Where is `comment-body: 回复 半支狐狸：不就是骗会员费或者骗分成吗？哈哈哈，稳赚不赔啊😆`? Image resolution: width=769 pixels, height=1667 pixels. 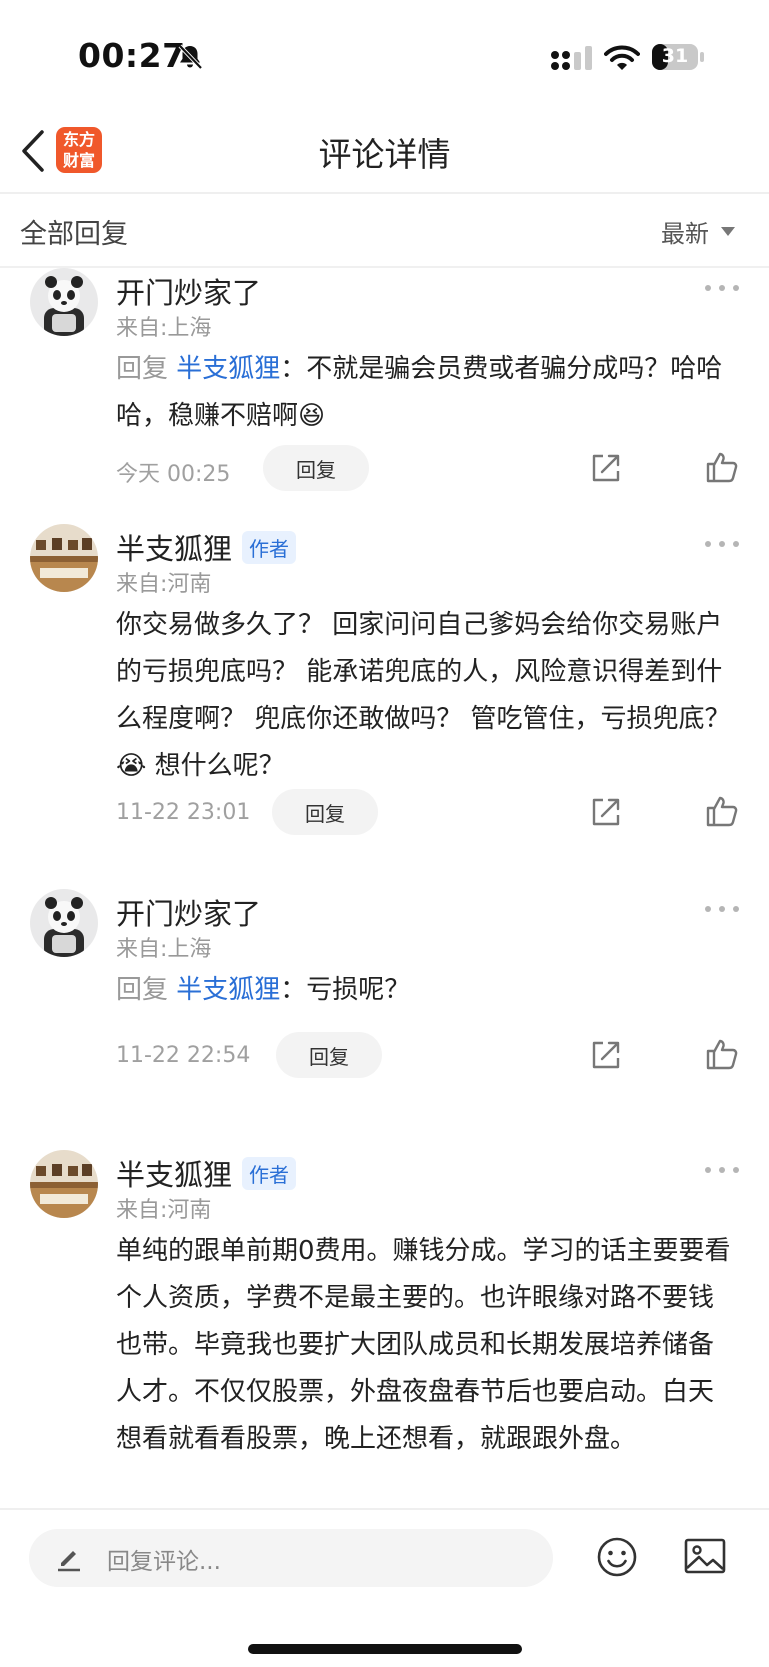 comment-body: 回复 半支狐狸：不就是骗会员费或者骗分成吗？哈哈哈，稳赚不赔啊😆 is located at coordinates (426, 393).